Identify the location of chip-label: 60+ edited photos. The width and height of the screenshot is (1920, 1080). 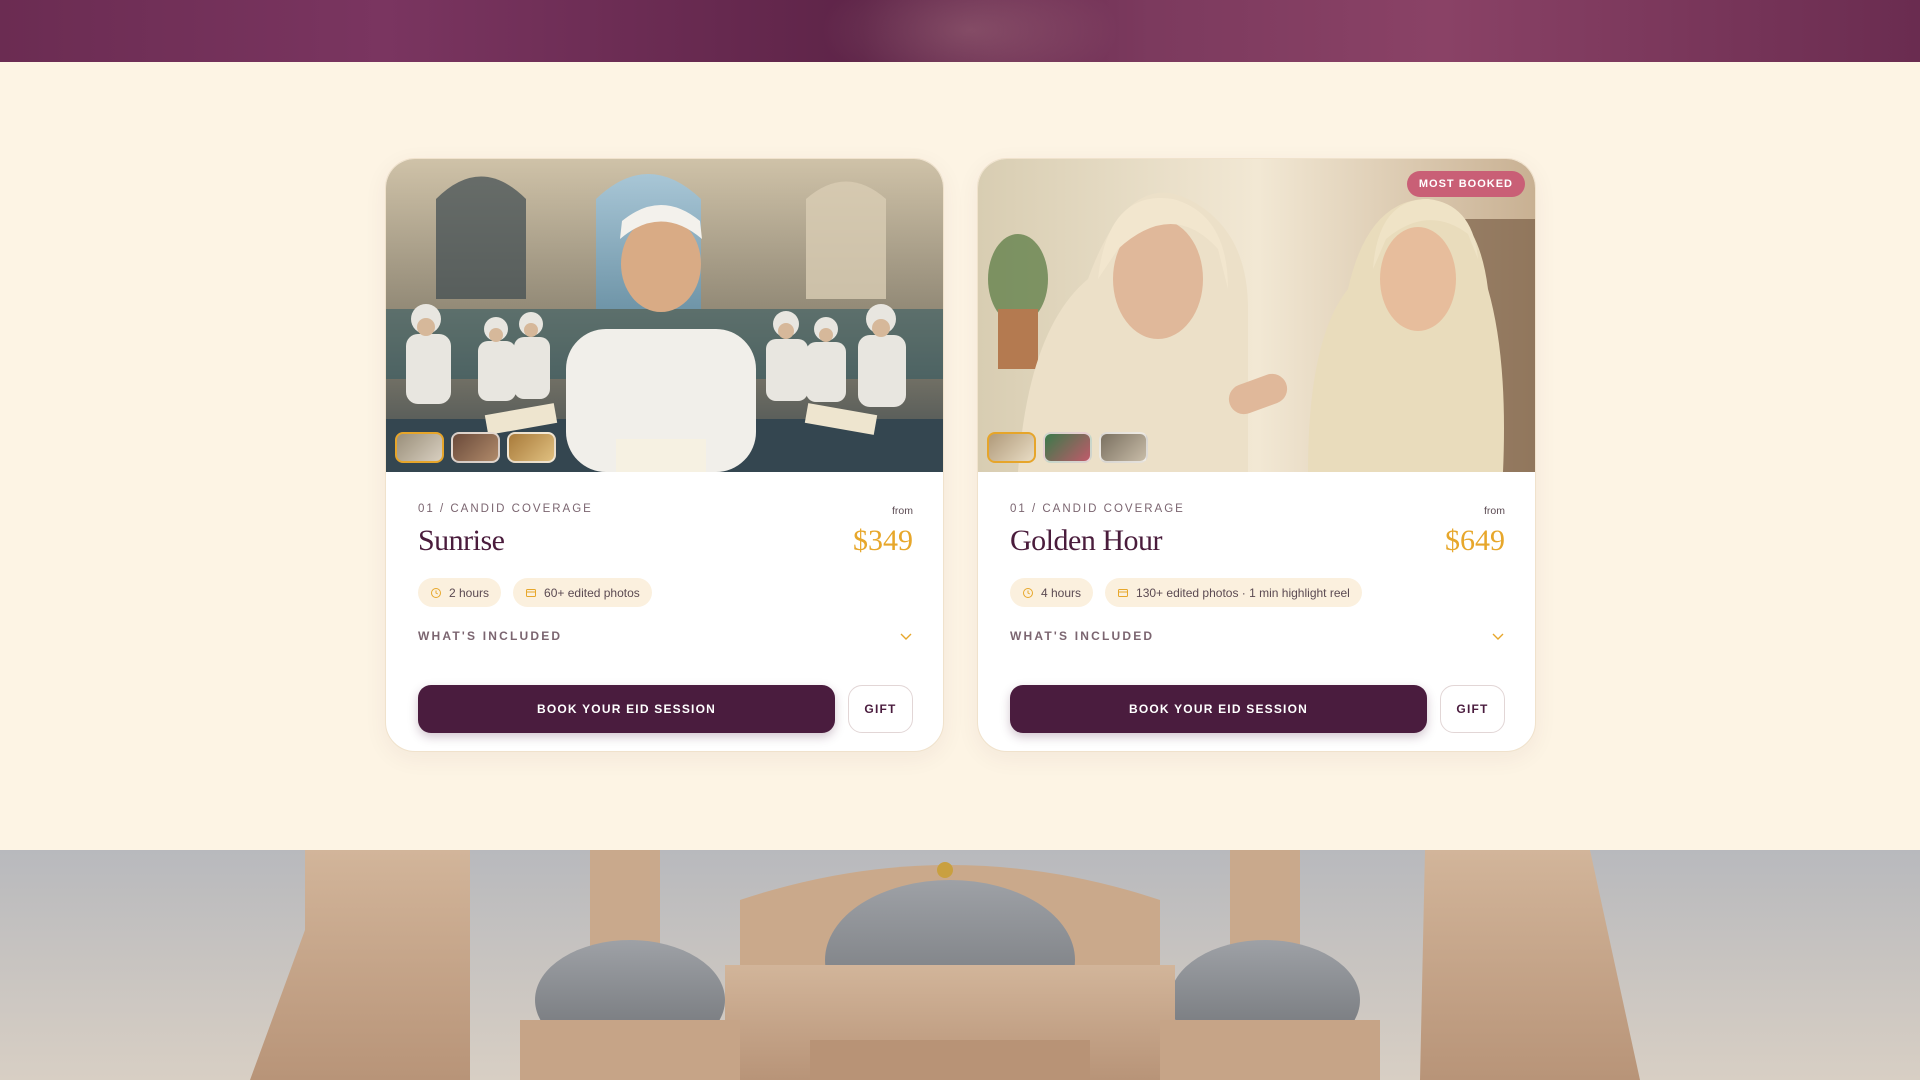
(592, 592).